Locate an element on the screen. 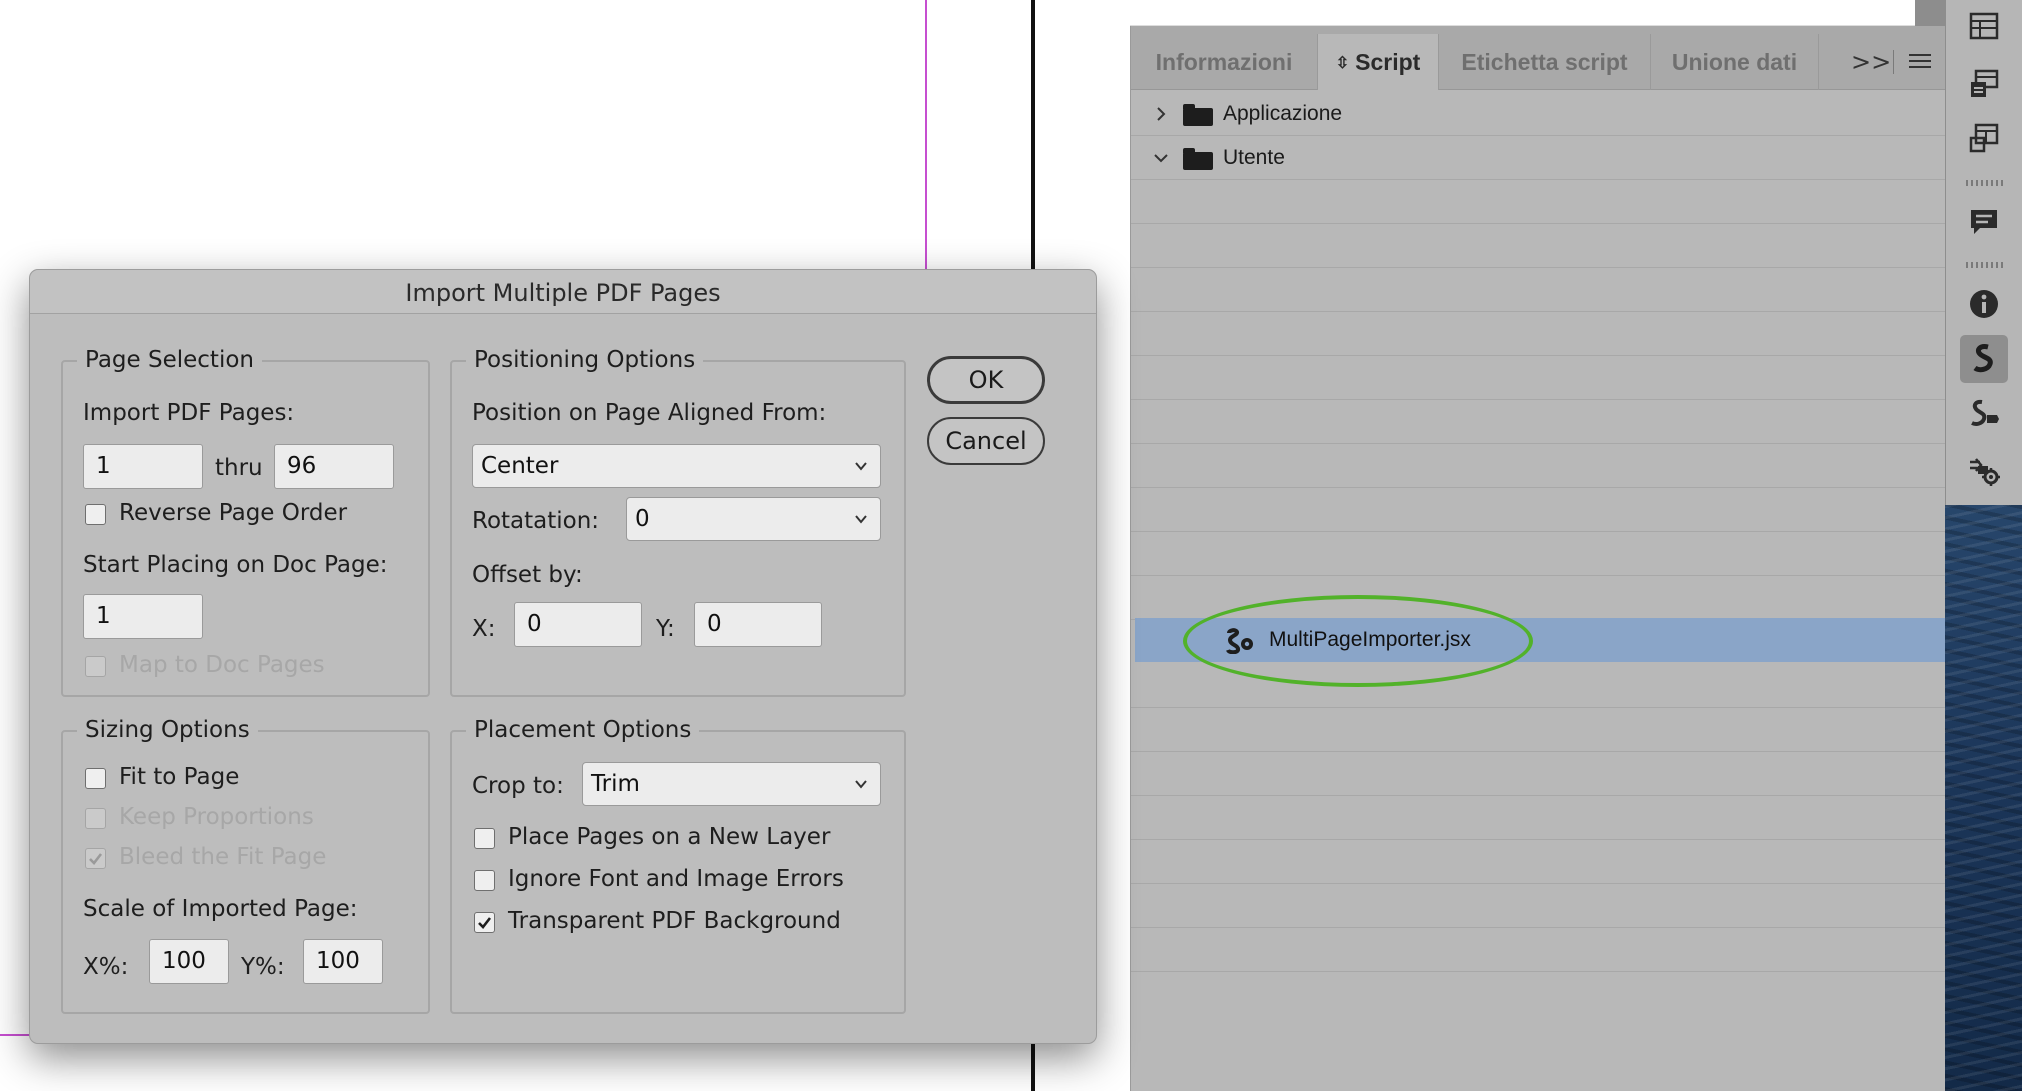 This screenshot has width=2022, height=1091. new-layer-label: Place Pages on a New Layer is located at coordinates (669, 837).